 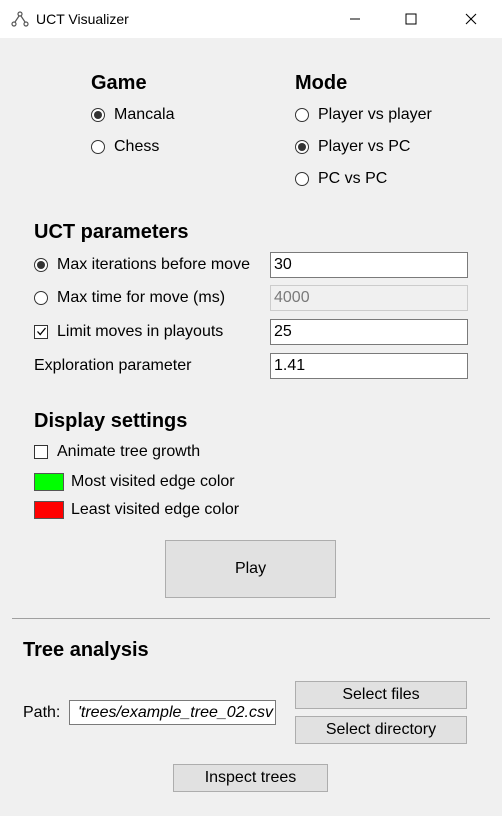 I want to click on maximize-icon, so click(x=411, y=19).